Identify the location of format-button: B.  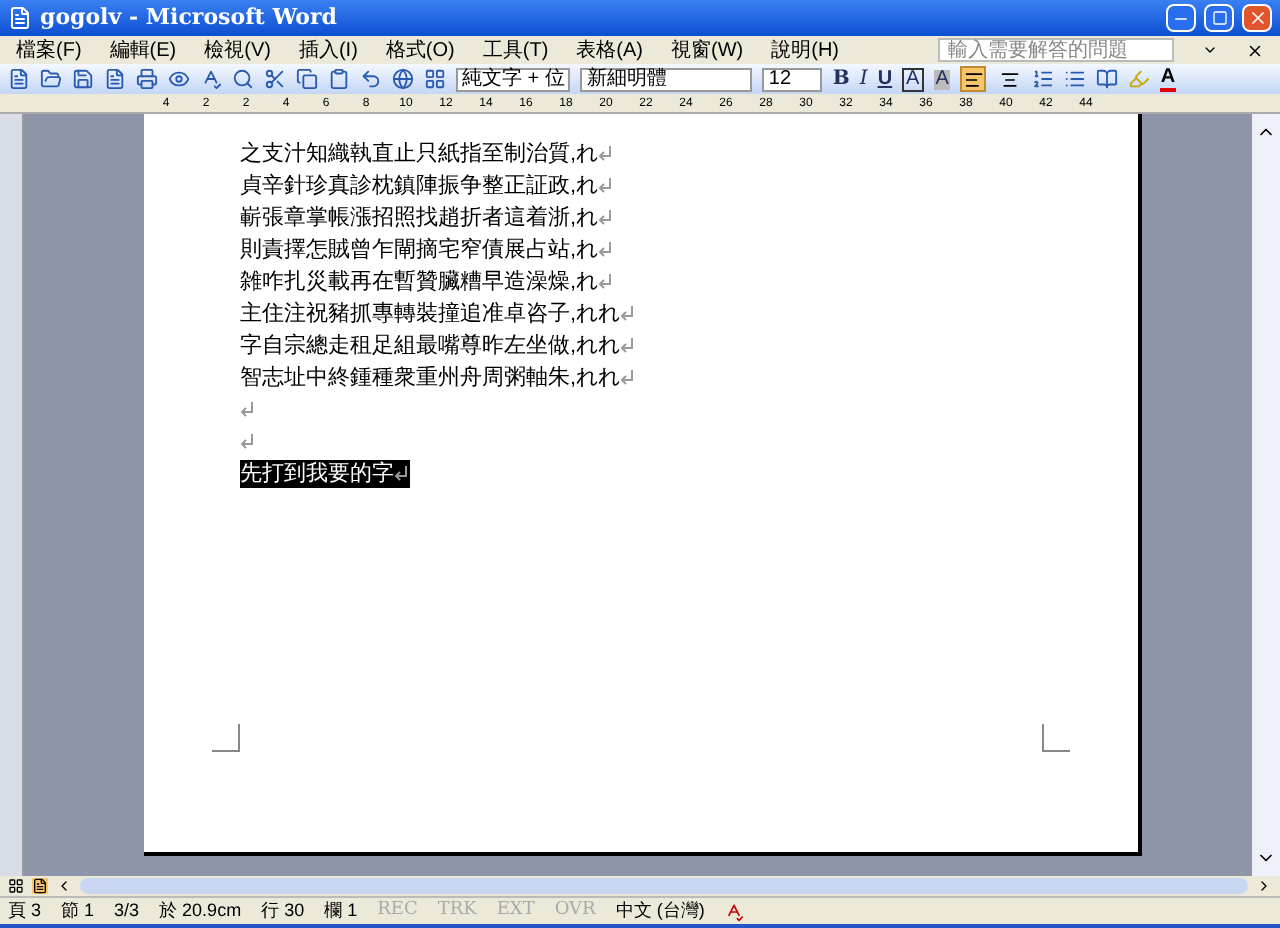
(841, 79).